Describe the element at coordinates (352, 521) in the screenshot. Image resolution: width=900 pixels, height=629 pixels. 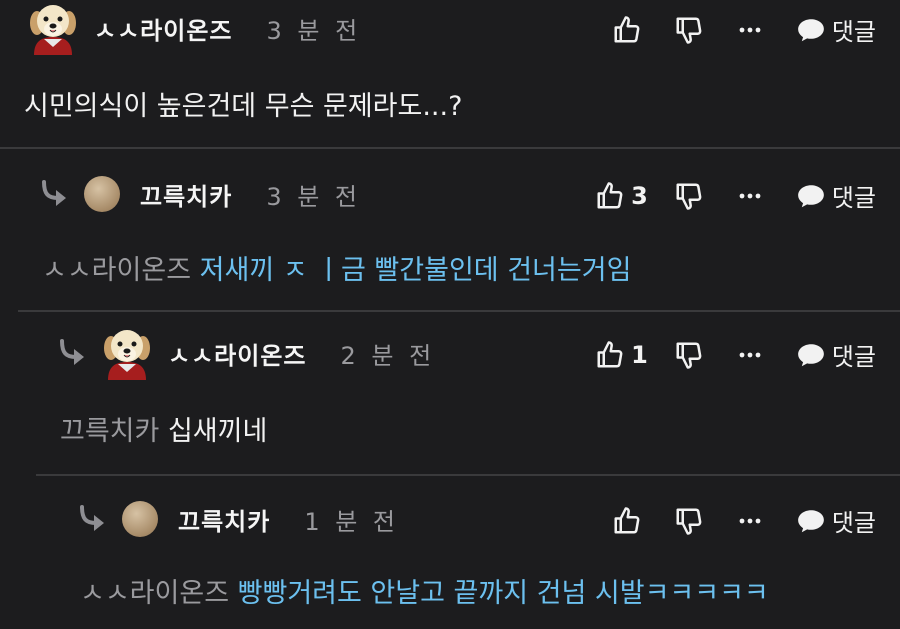
I see `timestamp: 1 분 전` at that location.